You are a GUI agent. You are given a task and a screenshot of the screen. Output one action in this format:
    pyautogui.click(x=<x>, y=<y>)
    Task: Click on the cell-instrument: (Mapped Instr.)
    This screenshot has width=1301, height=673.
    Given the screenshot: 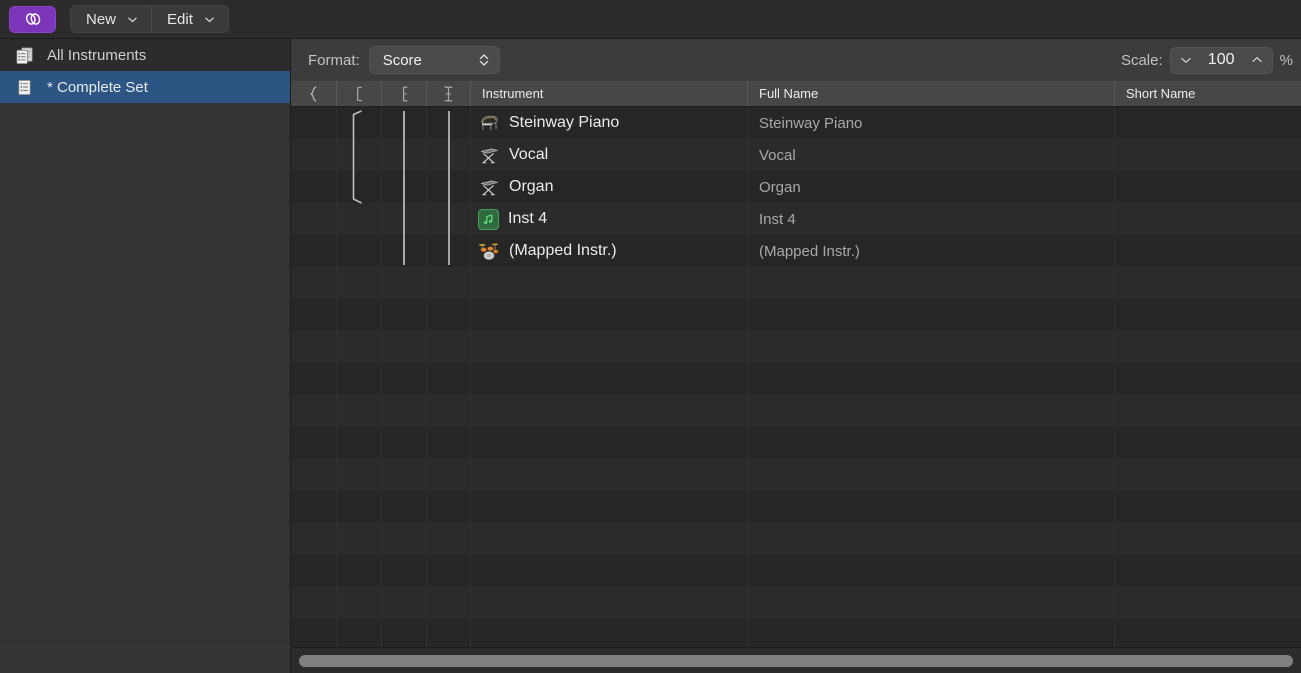 What is the action you would take?
    pyautogui.click(x=608, y=251)
    